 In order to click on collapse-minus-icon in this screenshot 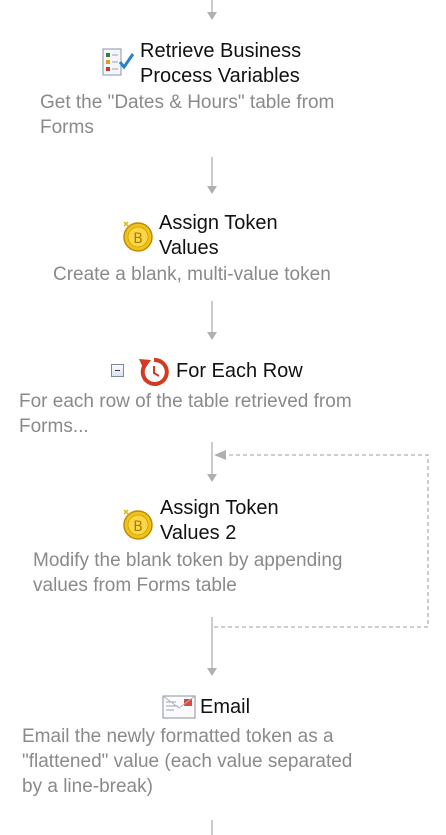, I will do `click(117, 370)`.